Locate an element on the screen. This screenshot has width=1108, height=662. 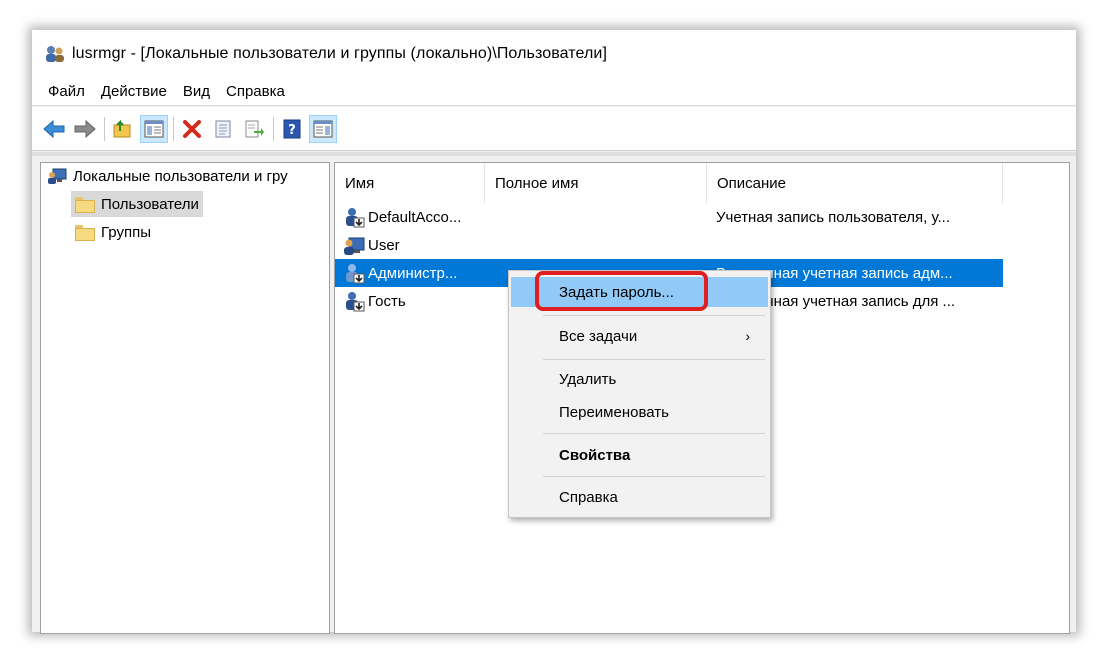
table-row: User is located at coordinates (669, 245).